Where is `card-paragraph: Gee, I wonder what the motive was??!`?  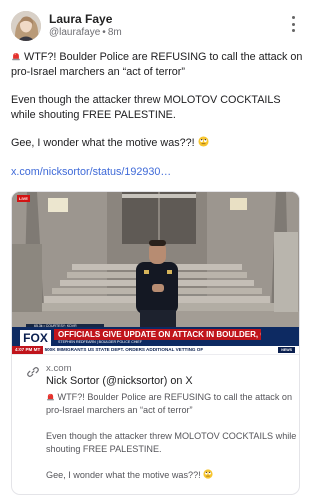
card-paragraph: Gee, I wonder what the motive was??! is located at coordinates (172, 475).